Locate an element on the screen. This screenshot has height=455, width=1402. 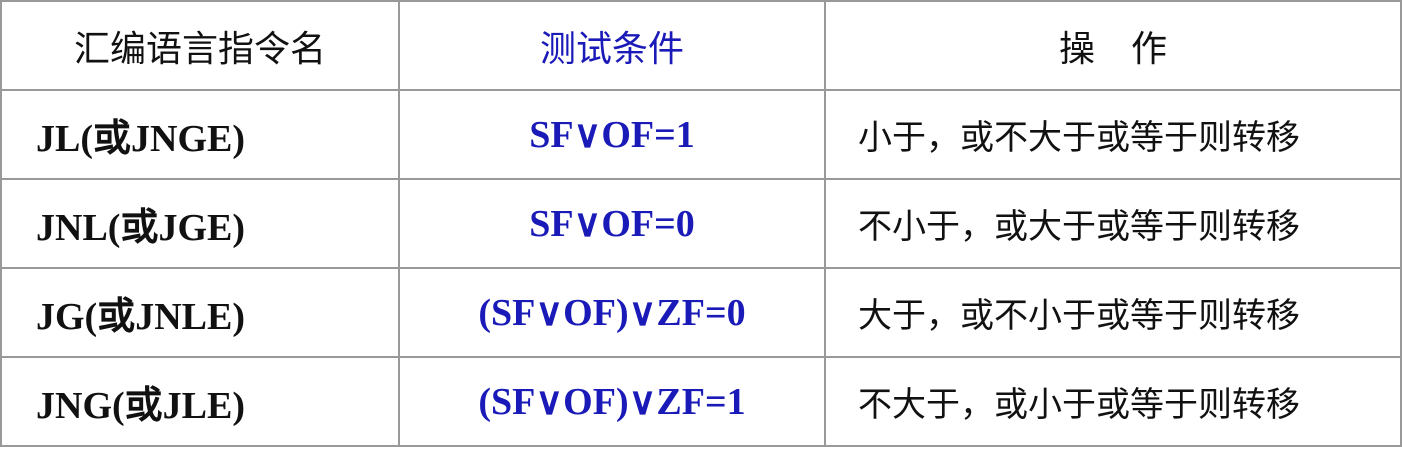
condition-cell: (SF∨OF)∨ZF=0 is located at coordinates (612, 312).